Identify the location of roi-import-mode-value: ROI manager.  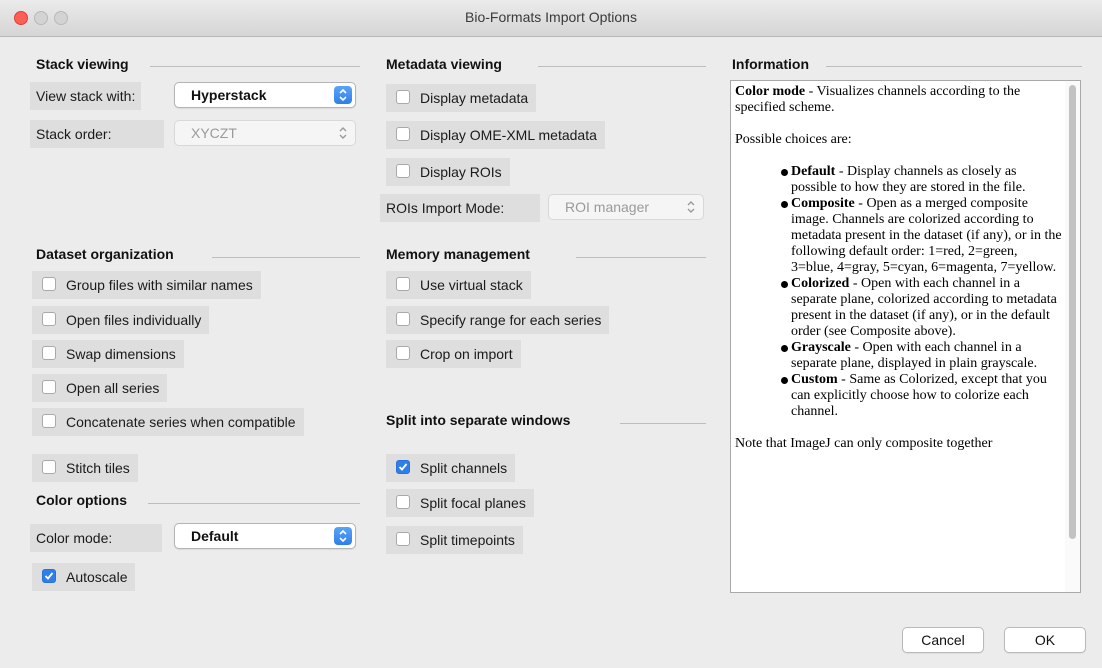
(607, 207).